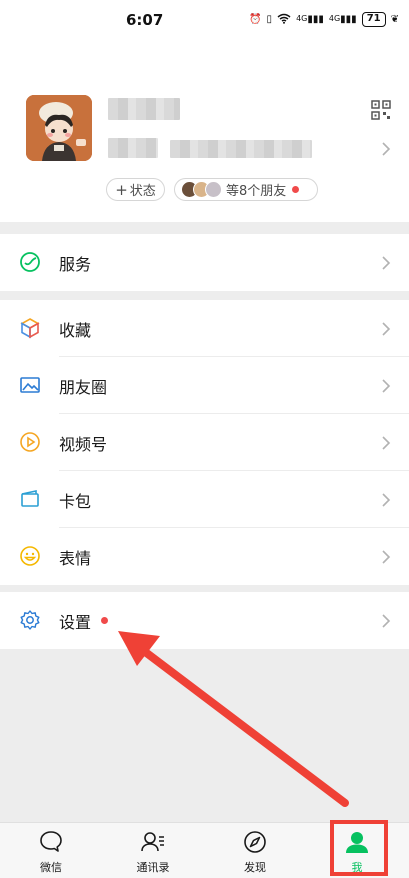  I want to click on menu-item-moments: 朋友圈, so click(204, 385).